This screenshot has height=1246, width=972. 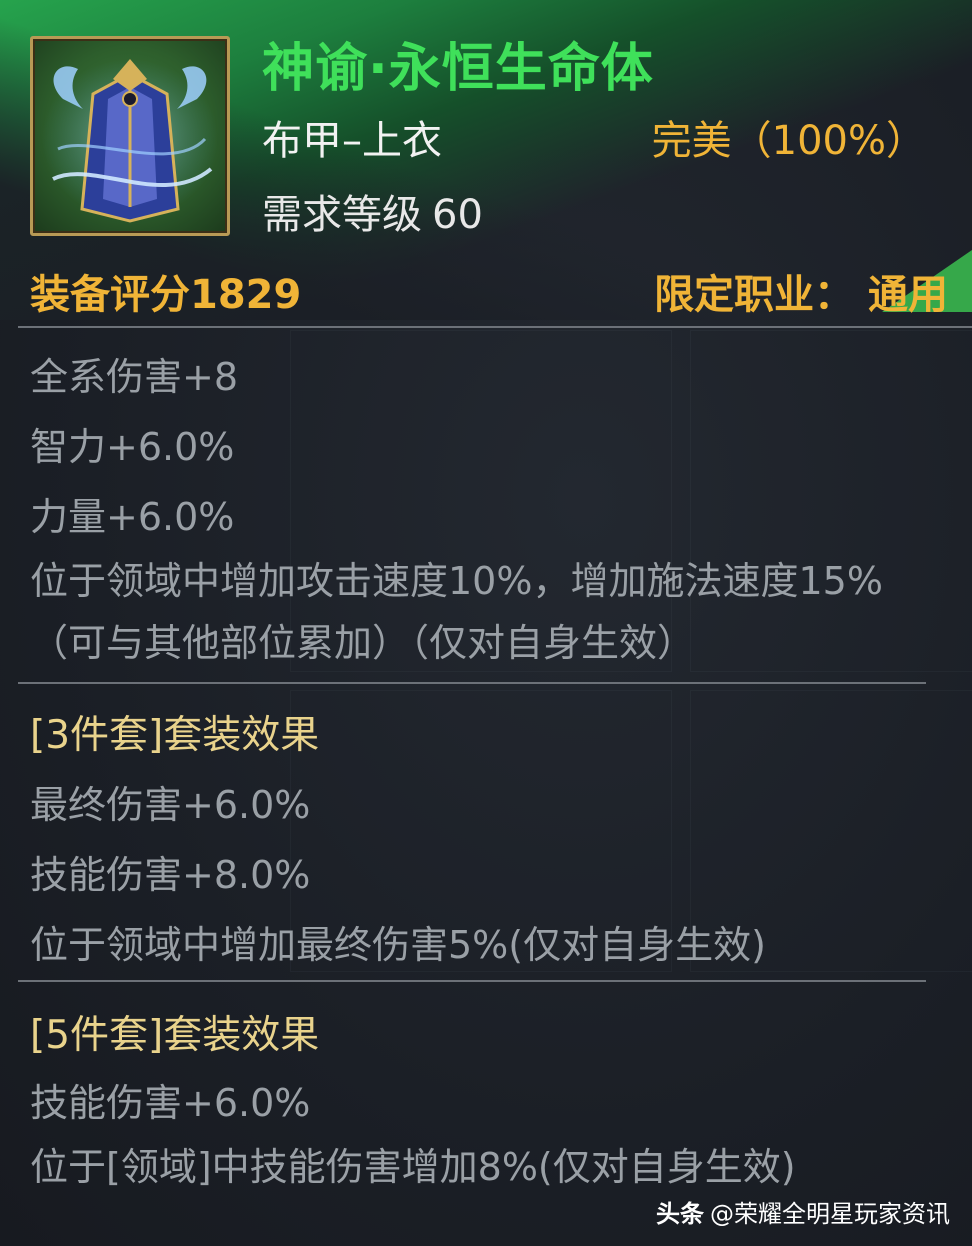 I want to click on stat-line: 智力+6.0%, so click(x=132, y=447).